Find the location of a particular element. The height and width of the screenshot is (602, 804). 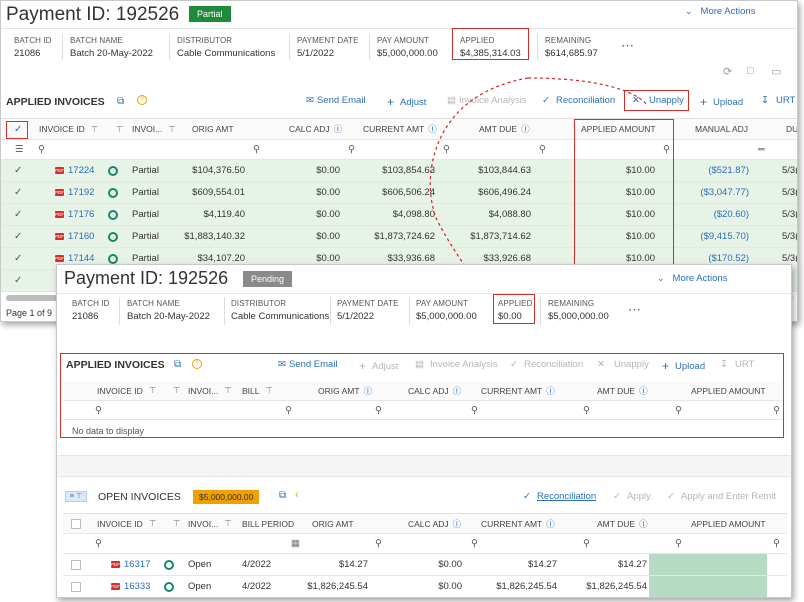

adjust-button: + Adjust is located at coordinates (378, 366).